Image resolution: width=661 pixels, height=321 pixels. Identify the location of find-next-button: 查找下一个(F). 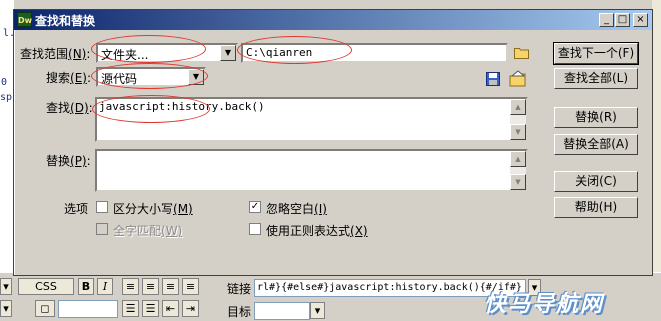
(596, 53).